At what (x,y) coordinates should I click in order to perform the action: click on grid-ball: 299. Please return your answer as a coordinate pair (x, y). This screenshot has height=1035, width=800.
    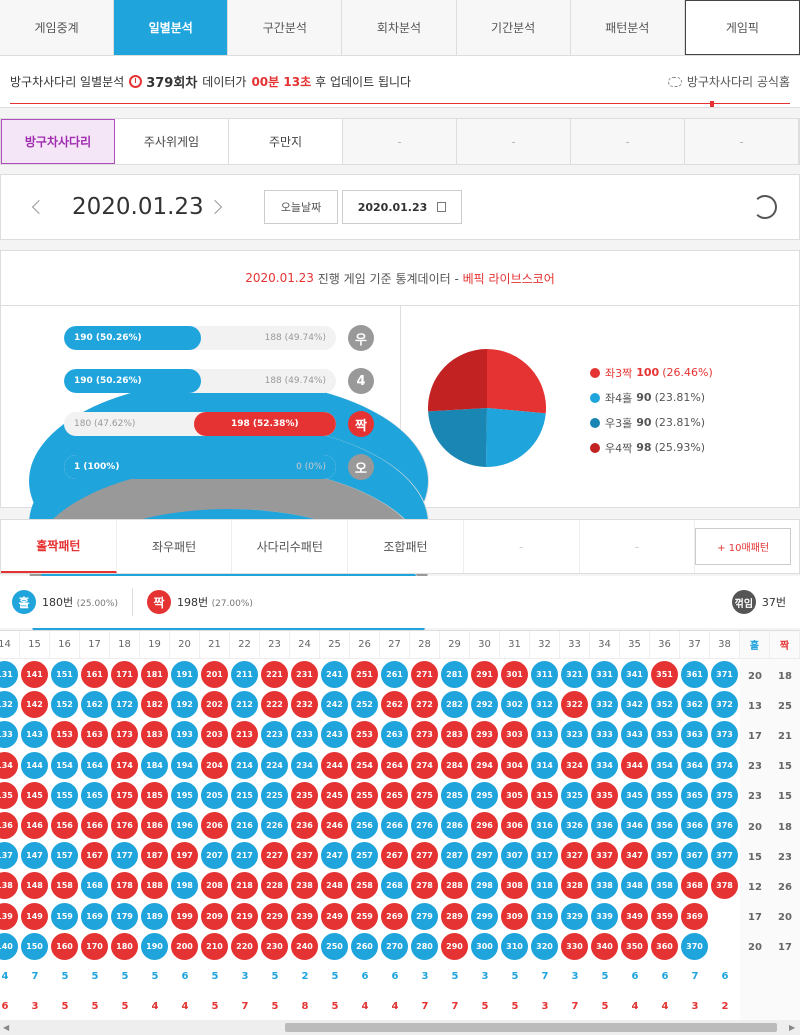
    Looking at the image, I should click on (484, 916).